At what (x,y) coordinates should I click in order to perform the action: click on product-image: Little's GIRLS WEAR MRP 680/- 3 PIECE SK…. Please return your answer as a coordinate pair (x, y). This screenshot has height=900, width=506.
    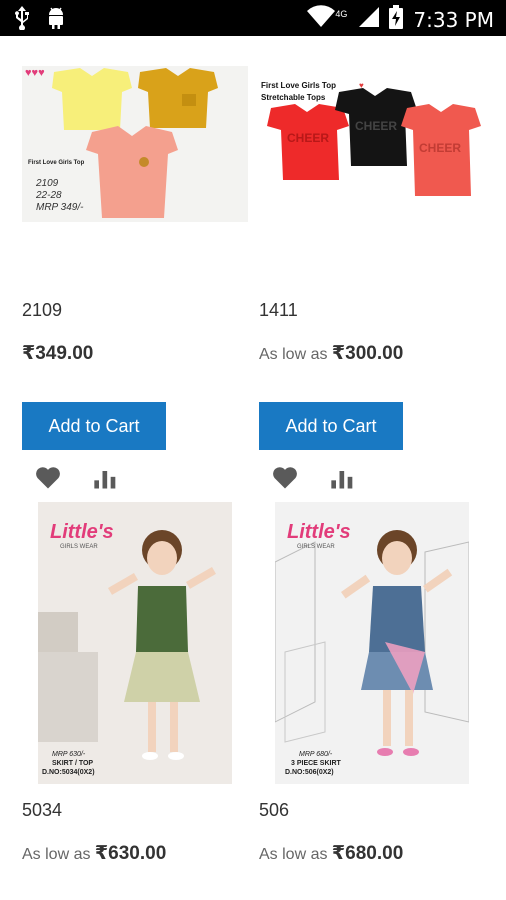
    Looking at the image, I should click on (372, 643).